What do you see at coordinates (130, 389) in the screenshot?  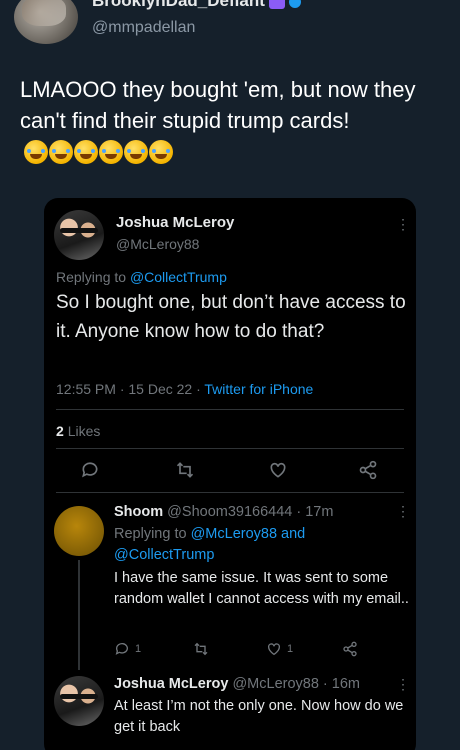 I see `tweet-timestamp: 12:55 PM · 15 Dec 22 ·` at bounding box center [130, 389].